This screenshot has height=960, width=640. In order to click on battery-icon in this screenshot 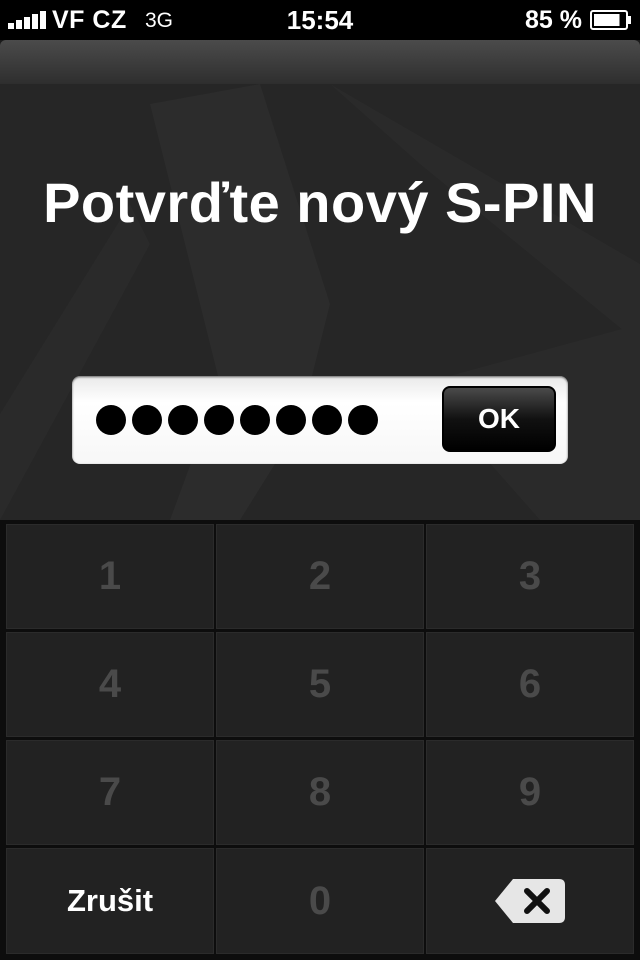, I will do `click(610, 20)`.